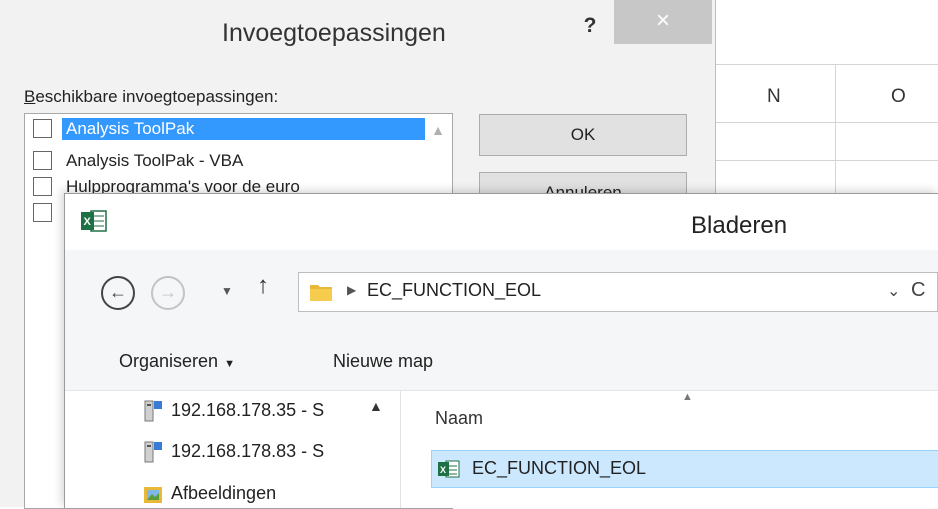  I want to click on ok-button: OK, so click(583, 135).